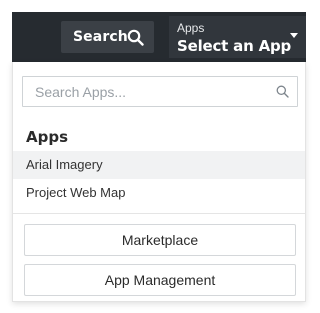  What do you see at coordinates (148, 91) in the screenshot?
I see `search-apps-input` at bounding box center [148, 91].